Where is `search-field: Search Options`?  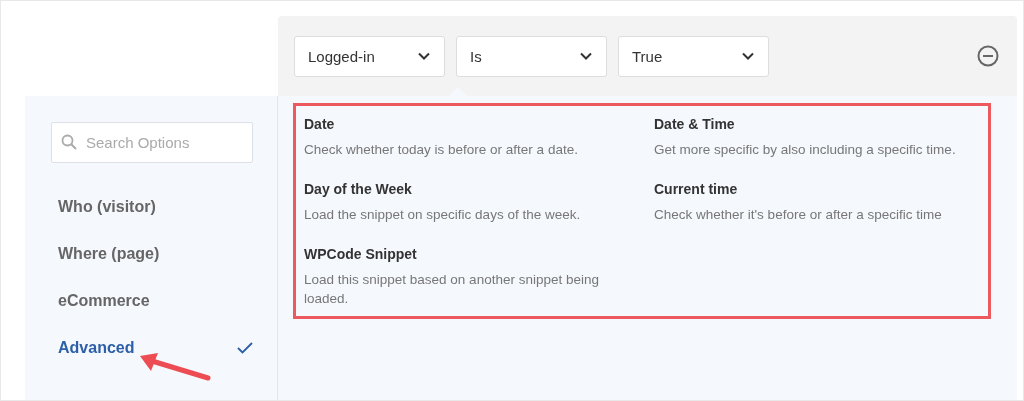
search-field: Search Options is located at coordinates (152, 142).